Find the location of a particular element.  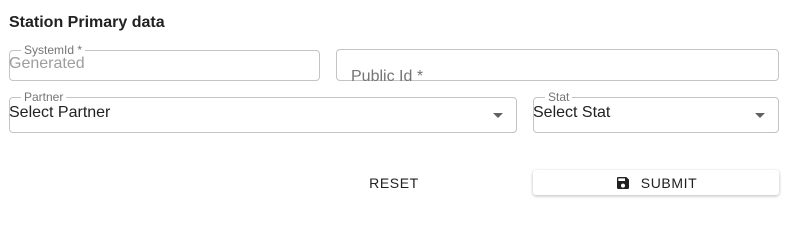

partner-value: Select Partner is located at coordinates (60, 112).